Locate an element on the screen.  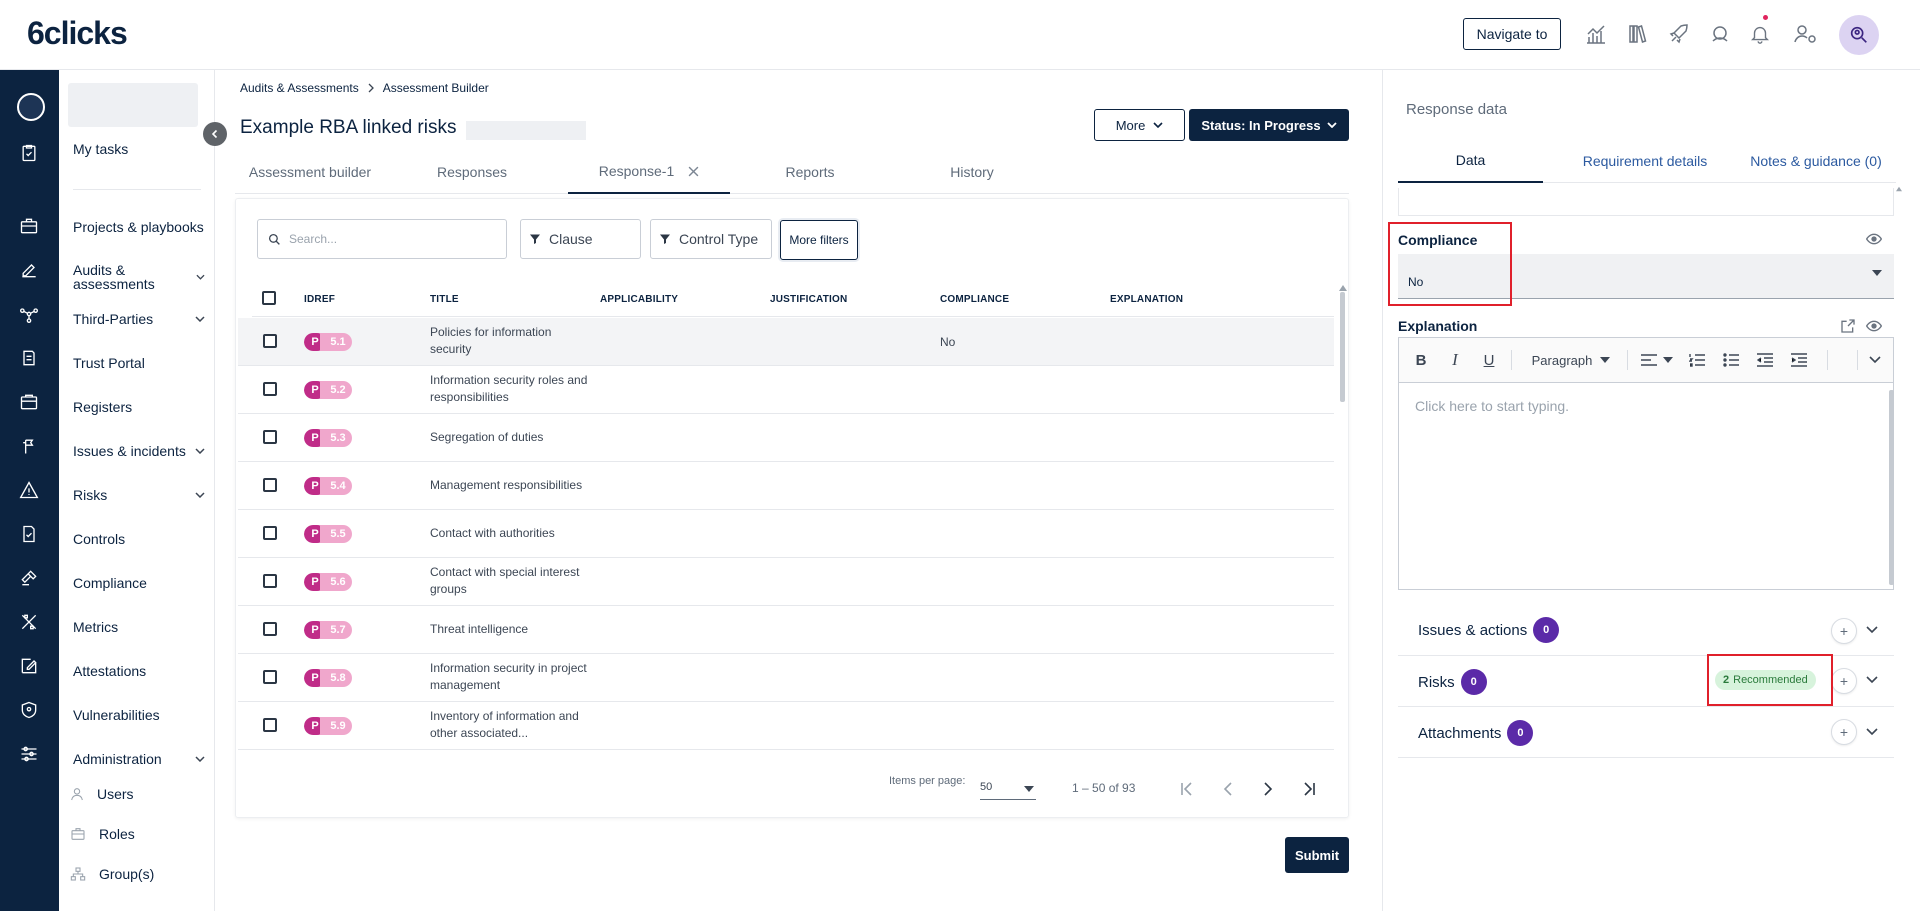
column-header-justification: JUSTIFICATION is located at coordinates (808, 299).